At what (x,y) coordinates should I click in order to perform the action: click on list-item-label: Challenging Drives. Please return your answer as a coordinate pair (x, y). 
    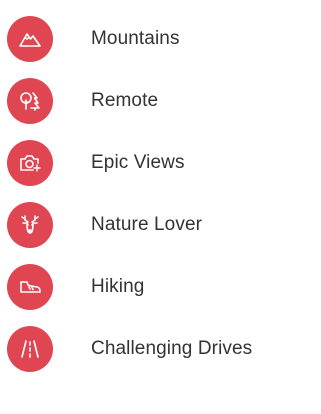
    Looking at the image, I should click on (172, 348).